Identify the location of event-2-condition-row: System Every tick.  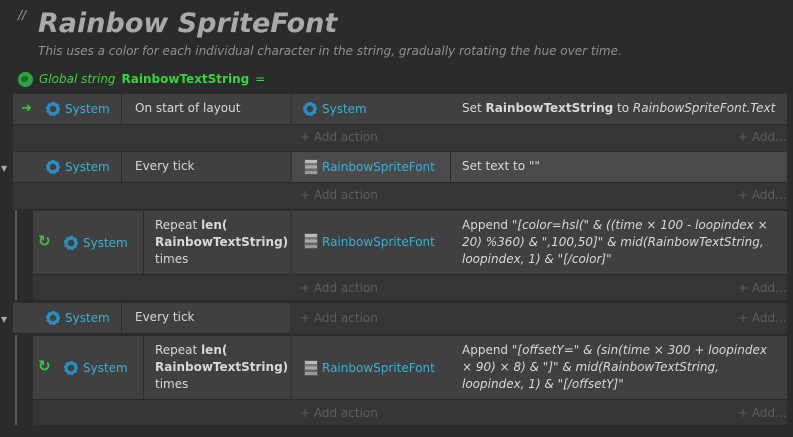
(151, 167).